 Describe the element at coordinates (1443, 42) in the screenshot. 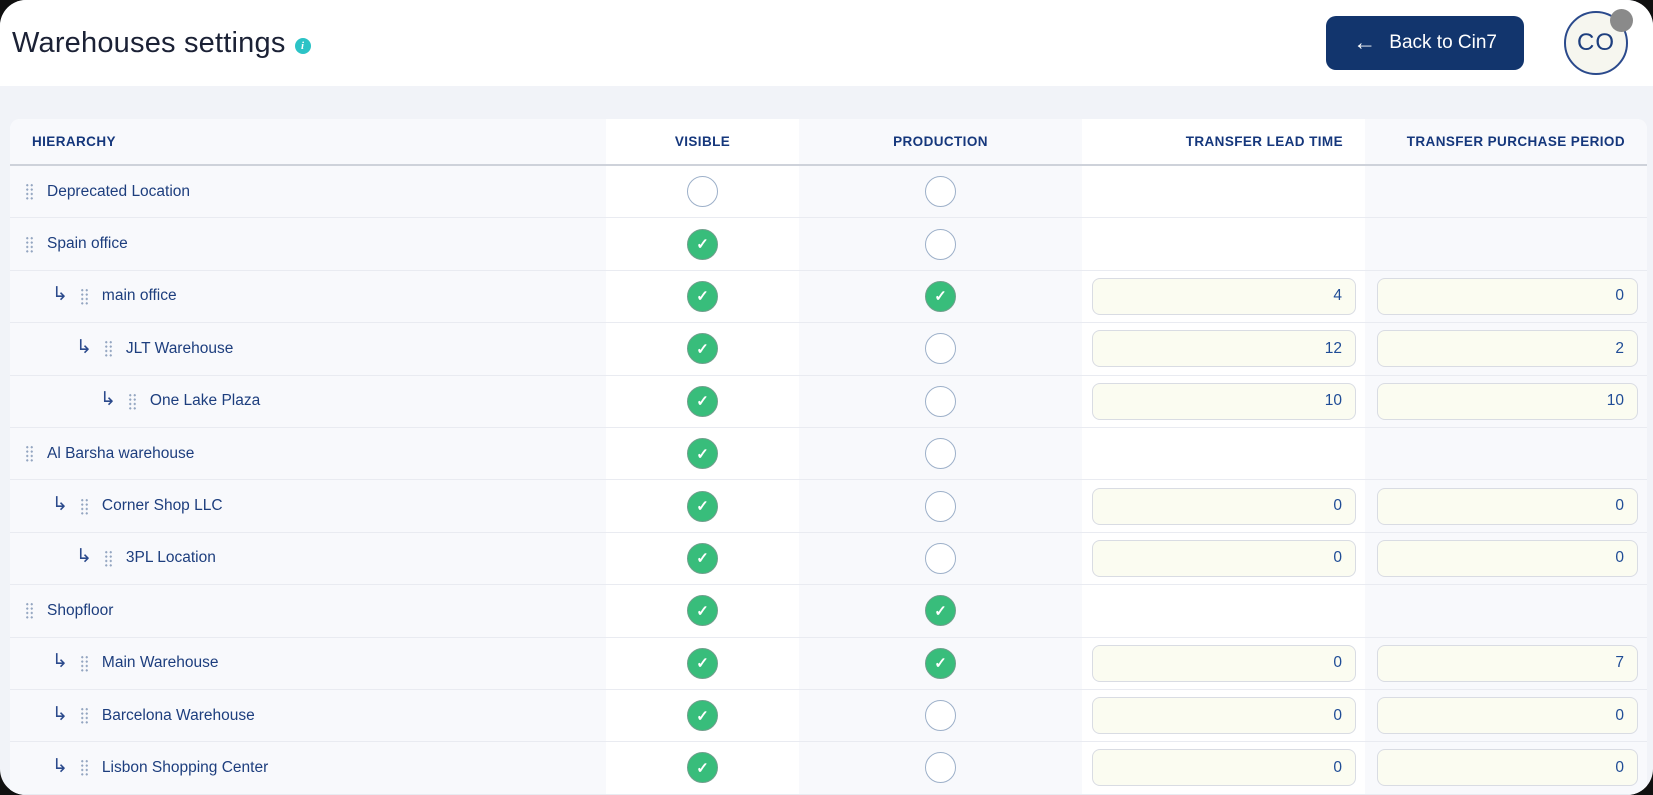

I see `back-button-label: Back to Cin7` at that location.